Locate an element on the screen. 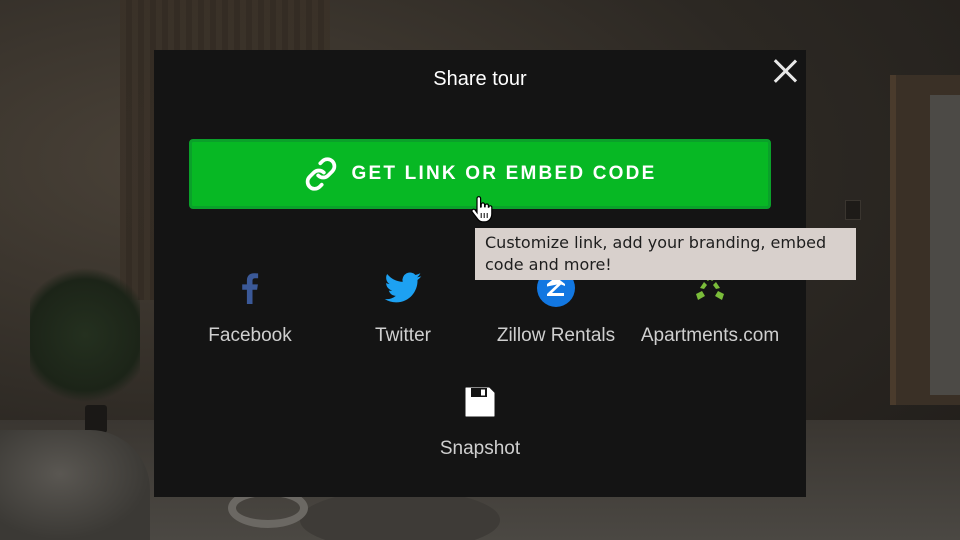  link-icon is located at coordinates (320, 174).